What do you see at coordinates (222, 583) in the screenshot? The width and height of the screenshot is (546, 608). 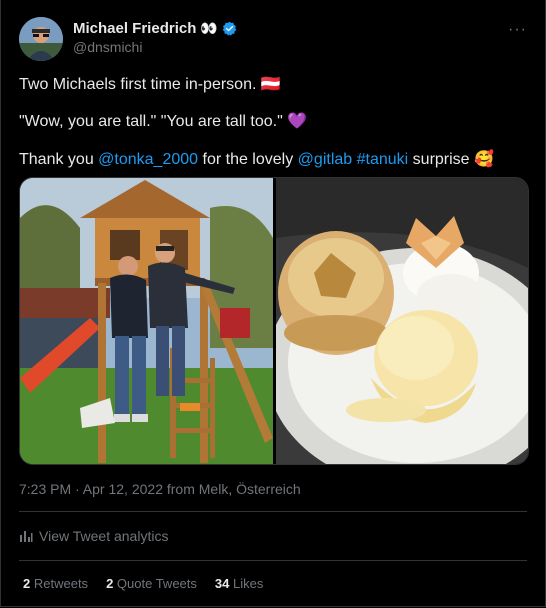 I see `likes-count: 34` at bounding box center [222, 583].